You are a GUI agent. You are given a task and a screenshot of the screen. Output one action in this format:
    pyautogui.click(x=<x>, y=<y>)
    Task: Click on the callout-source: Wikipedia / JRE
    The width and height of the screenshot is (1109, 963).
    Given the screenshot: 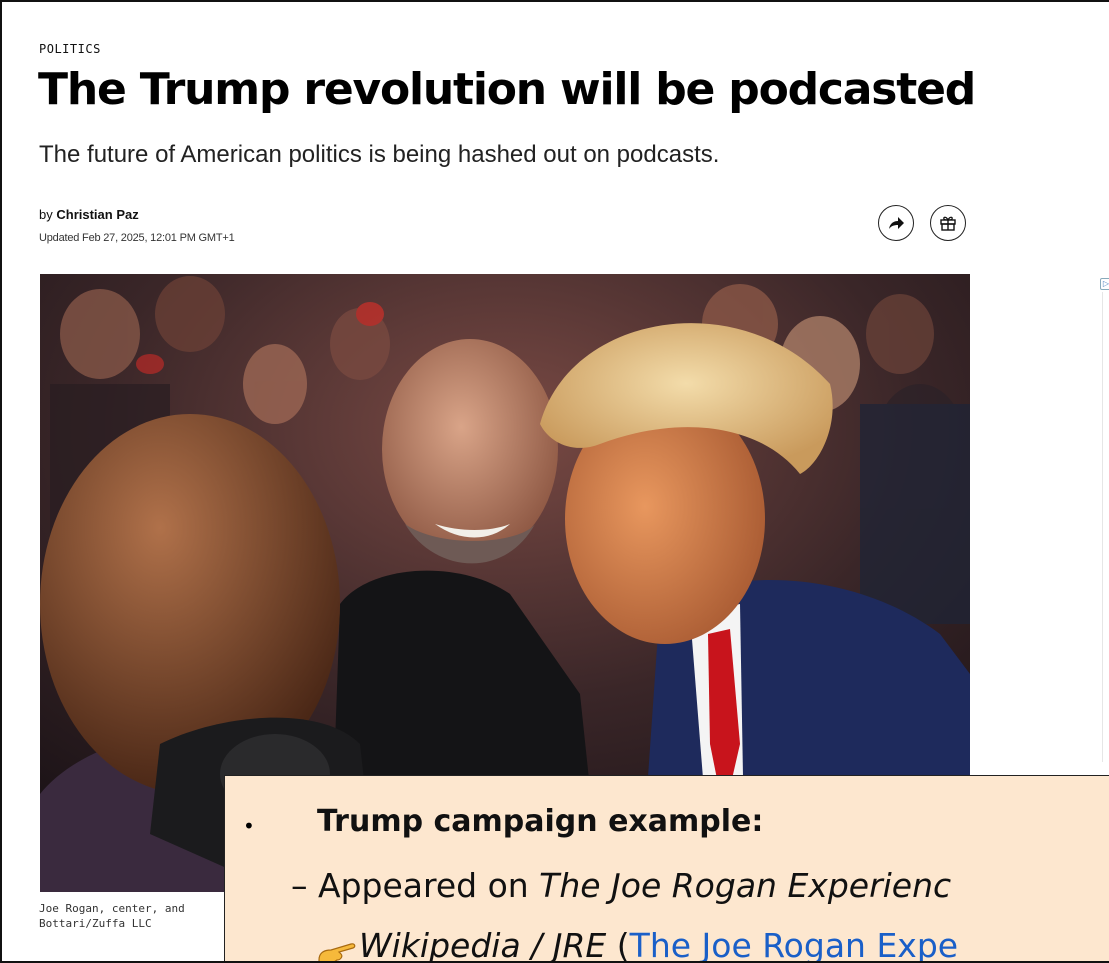 What is the action you would take?
    pyautogui.click(x=483, y=944)
    